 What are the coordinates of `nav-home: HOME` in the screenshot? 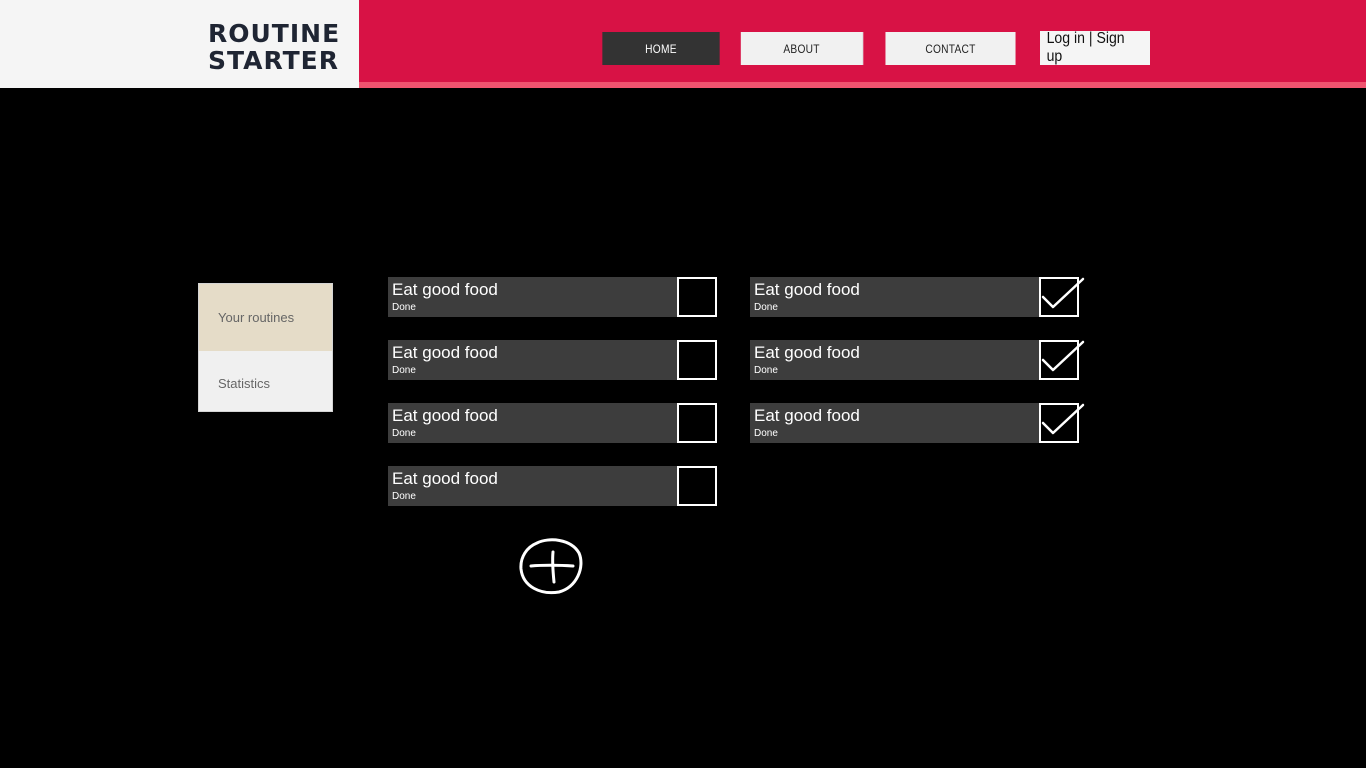 It's located at (661, 48).